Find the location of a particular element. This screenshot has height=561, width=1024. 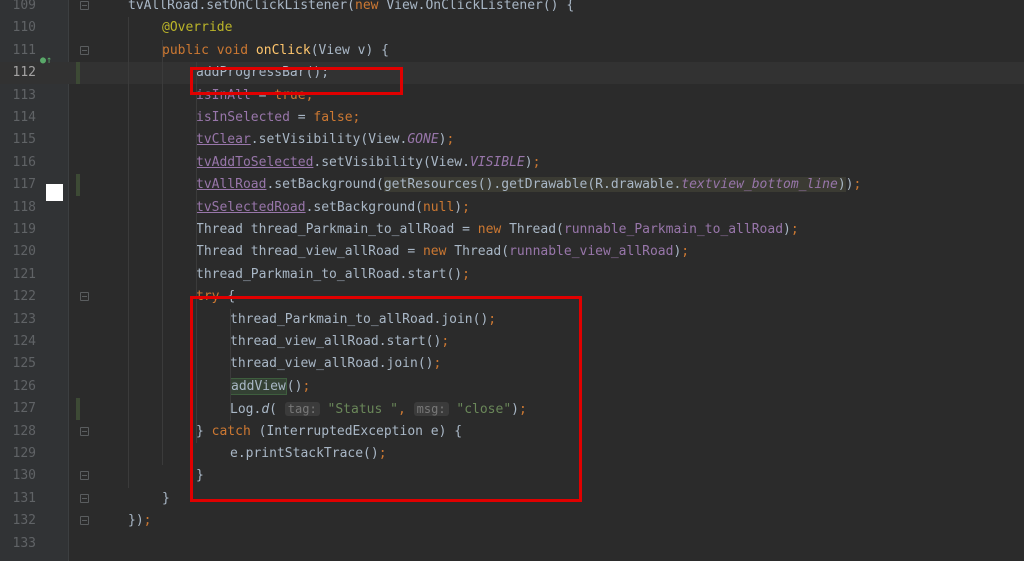

annotation-box-progressbar is located at coordinates (296, 81).